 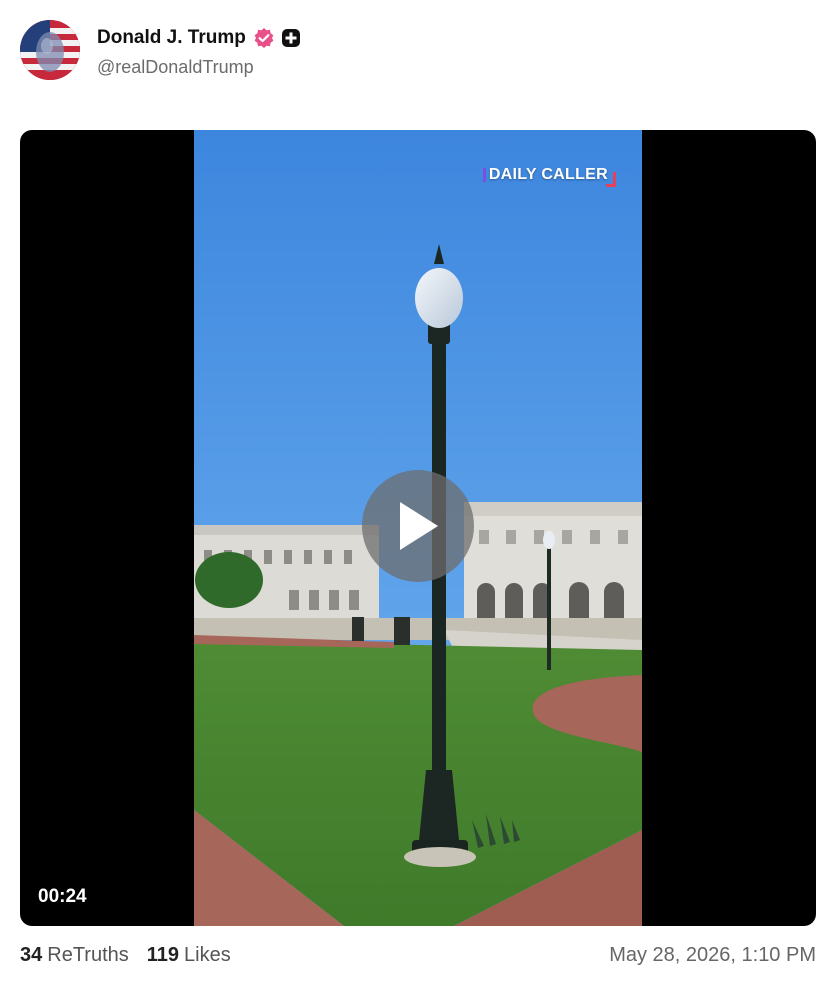 I want to click on retruths-count: 34, so click(x=31, y=954).